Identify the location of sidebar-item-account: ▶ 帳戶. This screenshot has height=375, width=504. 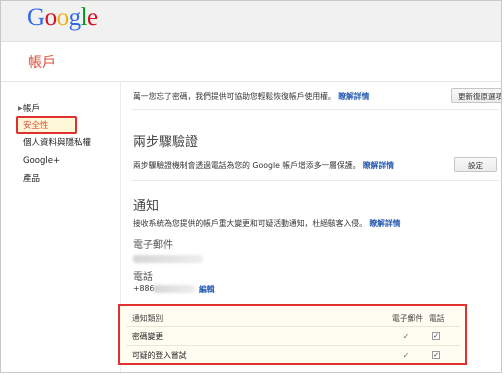
(29, 109).